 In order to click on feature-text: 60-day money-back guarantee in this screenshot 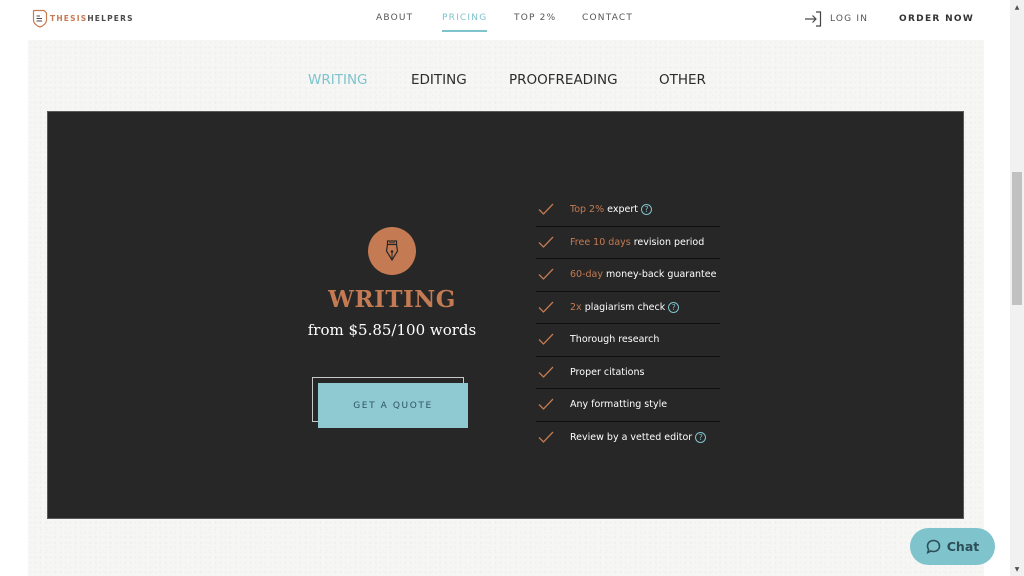, I will do `click(643, 274)`.